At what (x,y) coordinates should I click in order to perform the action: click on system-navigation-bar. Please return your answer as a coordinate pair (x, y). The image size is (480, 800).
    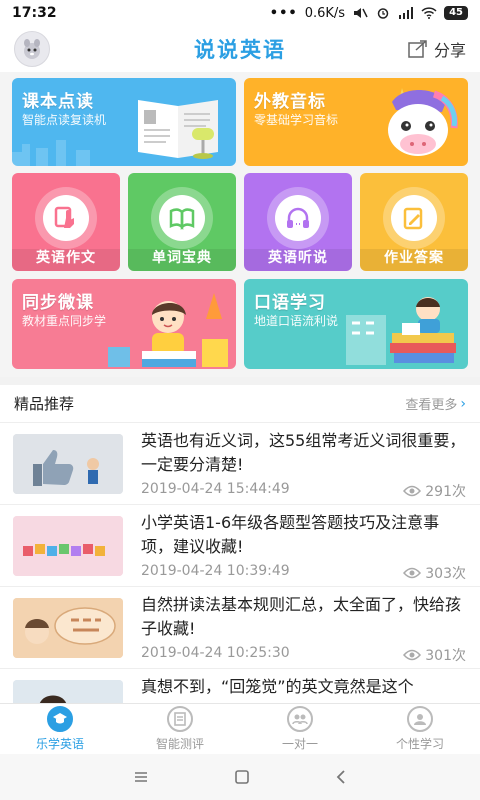
    Looking at the image, I should click on (240, 777).